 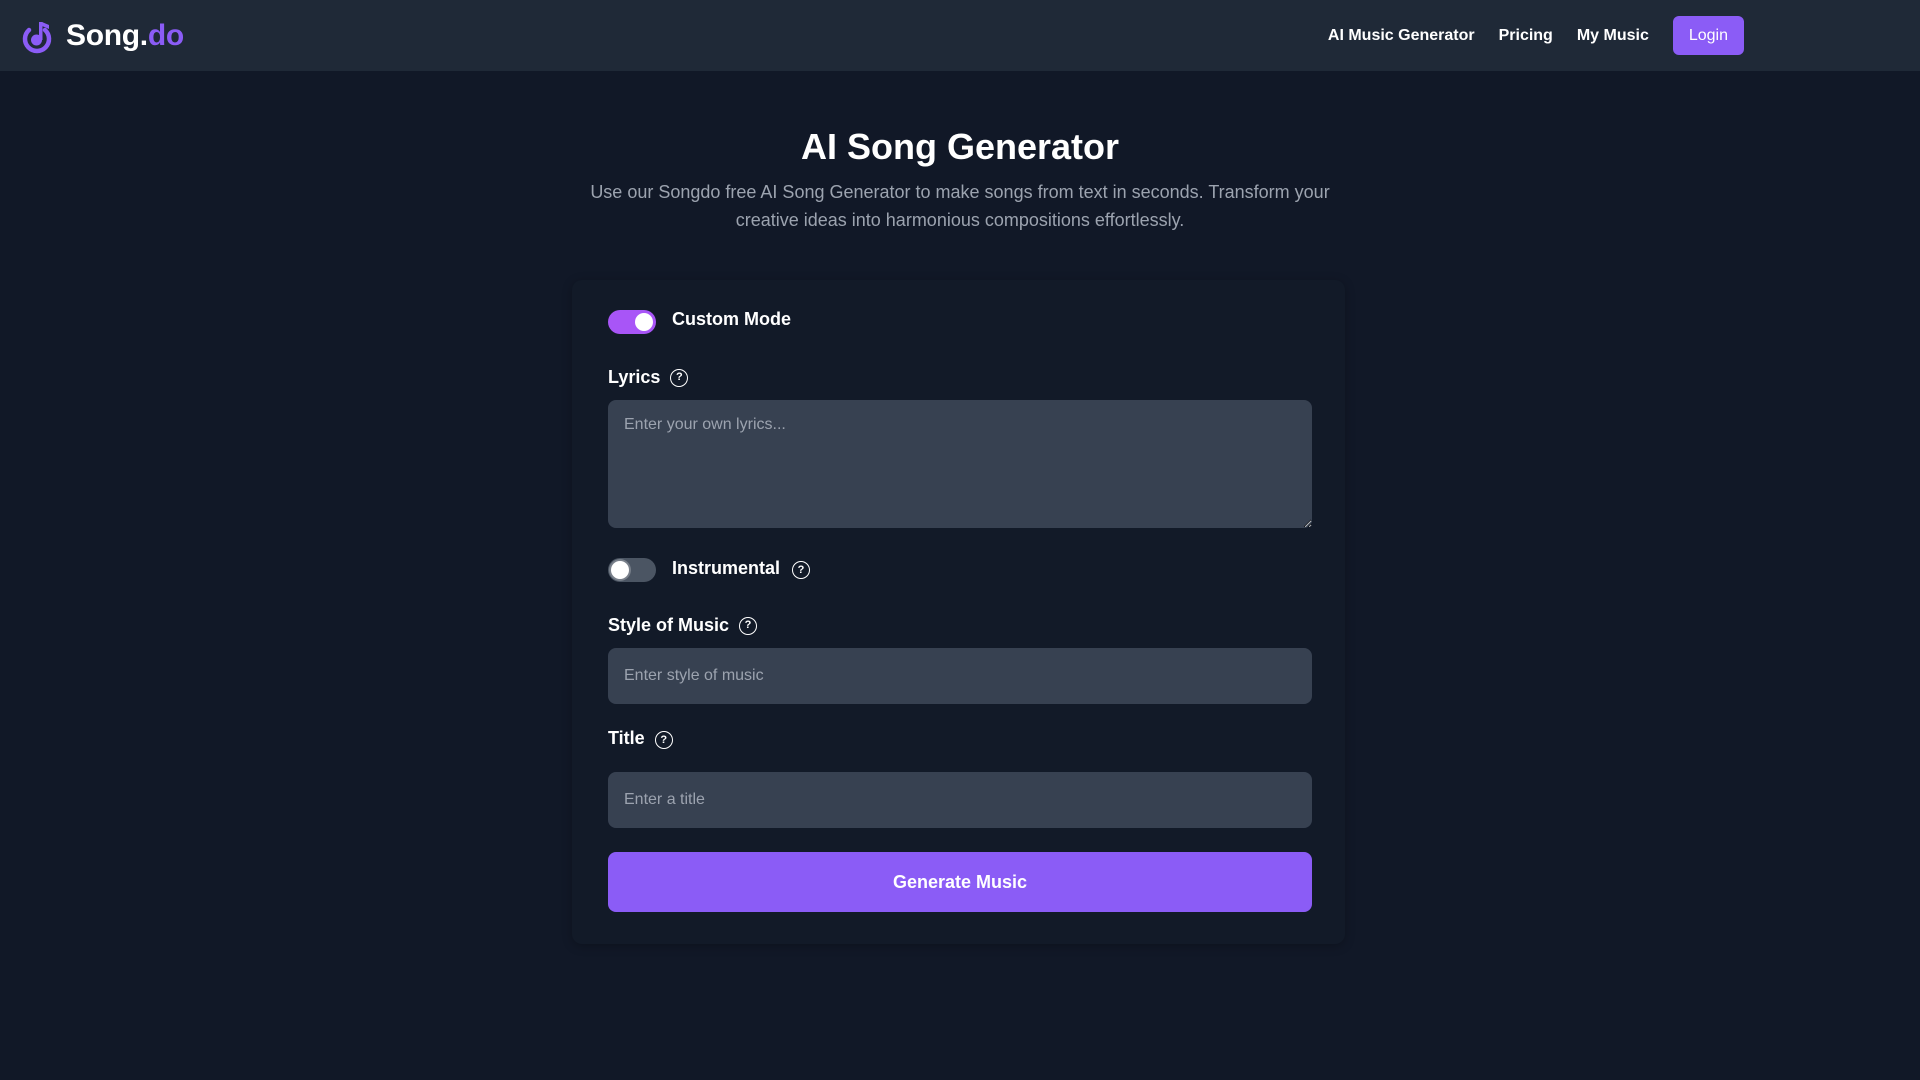 What do you see at coordinates (960, 321) in the screenshot?
I see `custom-mode-row: Custom Mode` at bounding box center [960, 321].